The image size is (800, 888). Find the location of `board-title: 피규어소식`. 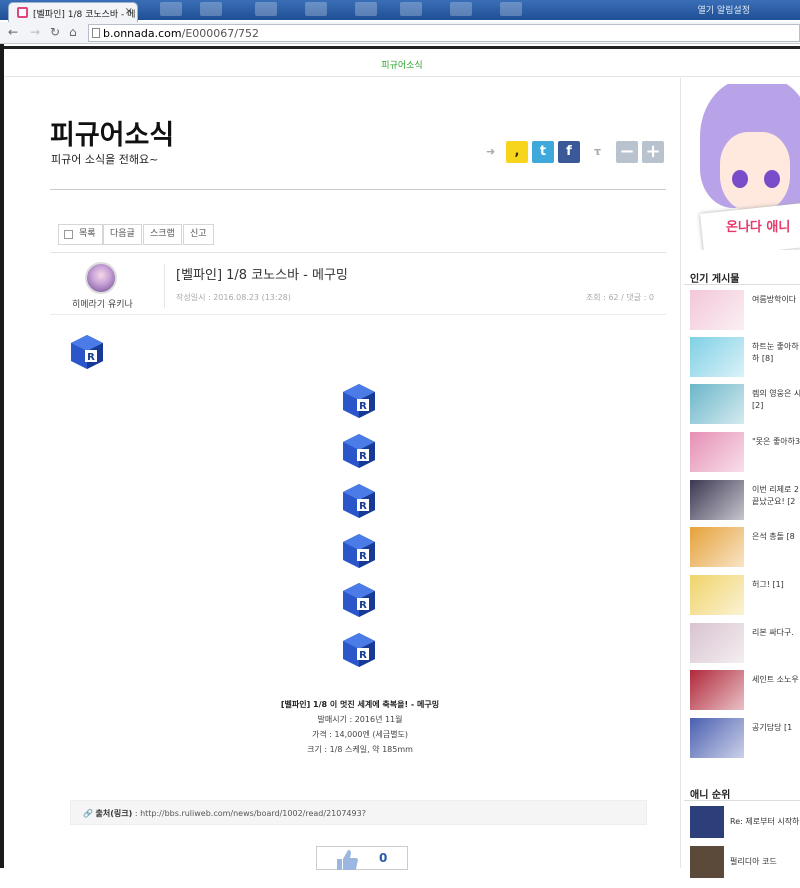

board-title: 피규어소식 is located at coordinates (112, 135).